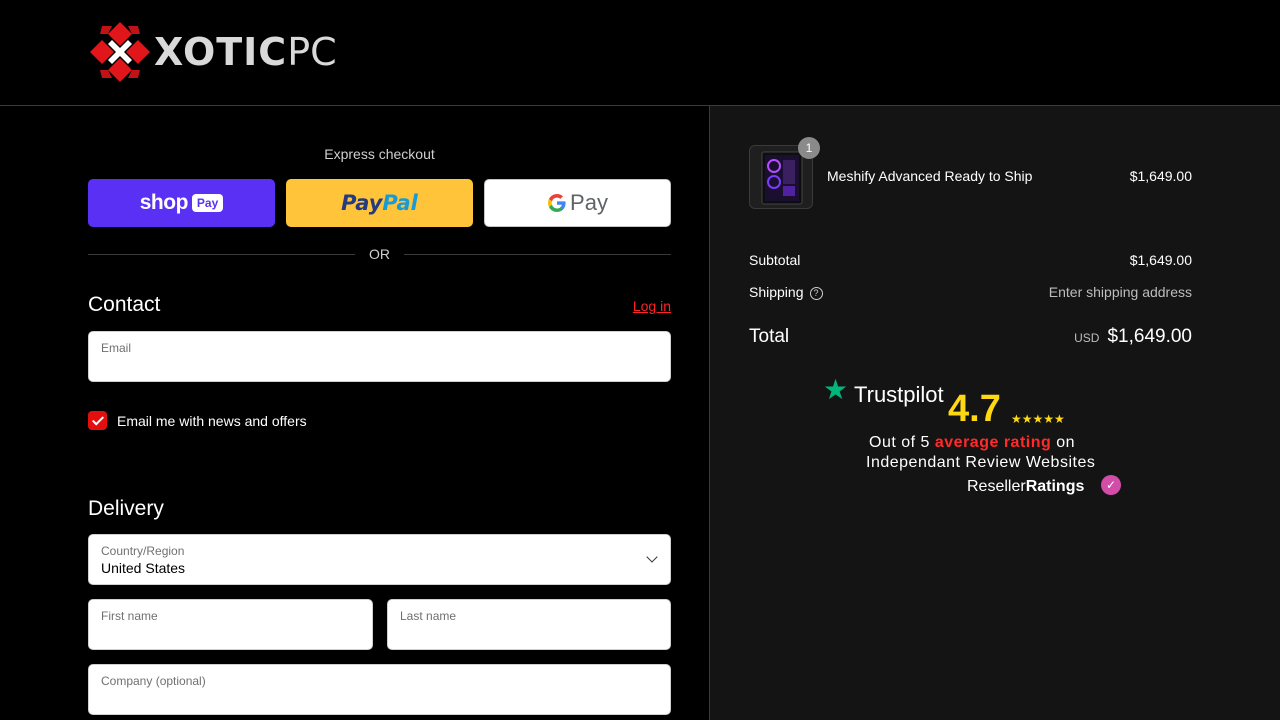  What do you see at coordinates (1111, 485) in the screenshot?
I see `verified-check-icon: ✓` at bounding box center [1111, 485].